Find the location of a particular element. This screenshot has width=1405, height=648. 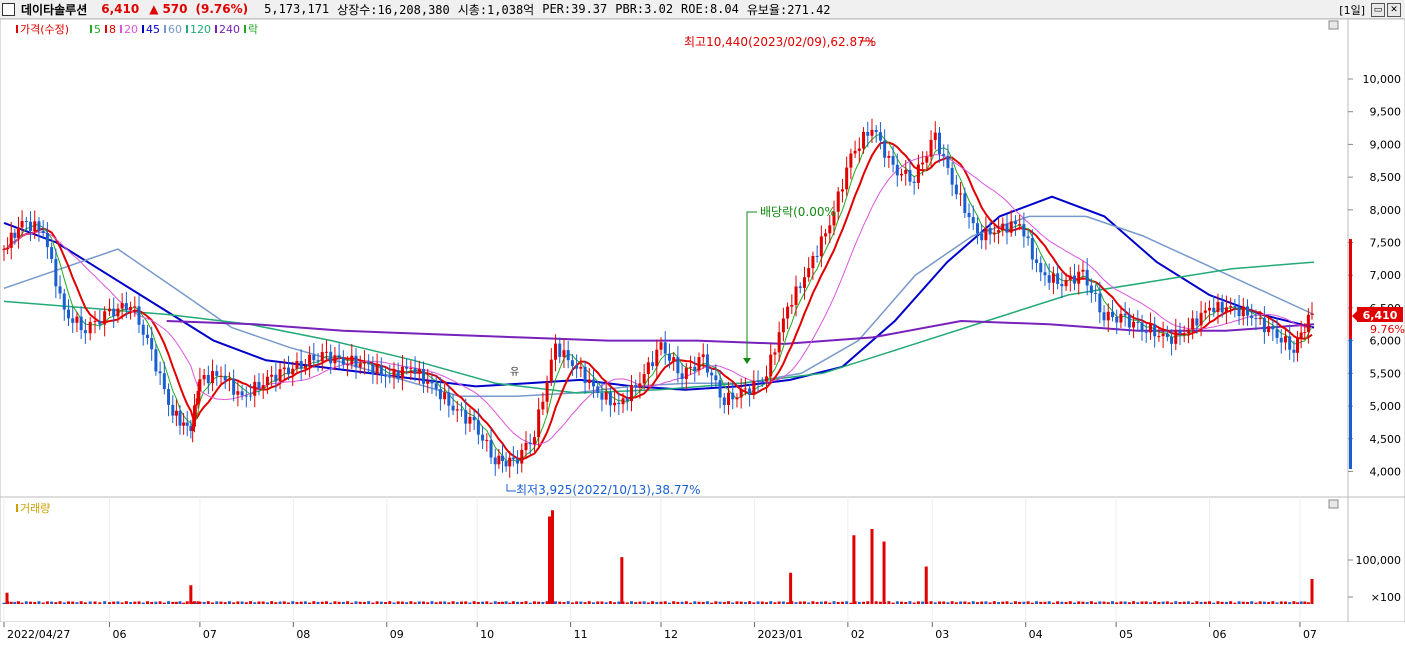

x-tick-label: 2023/01 is located at coordinates (780, 634).